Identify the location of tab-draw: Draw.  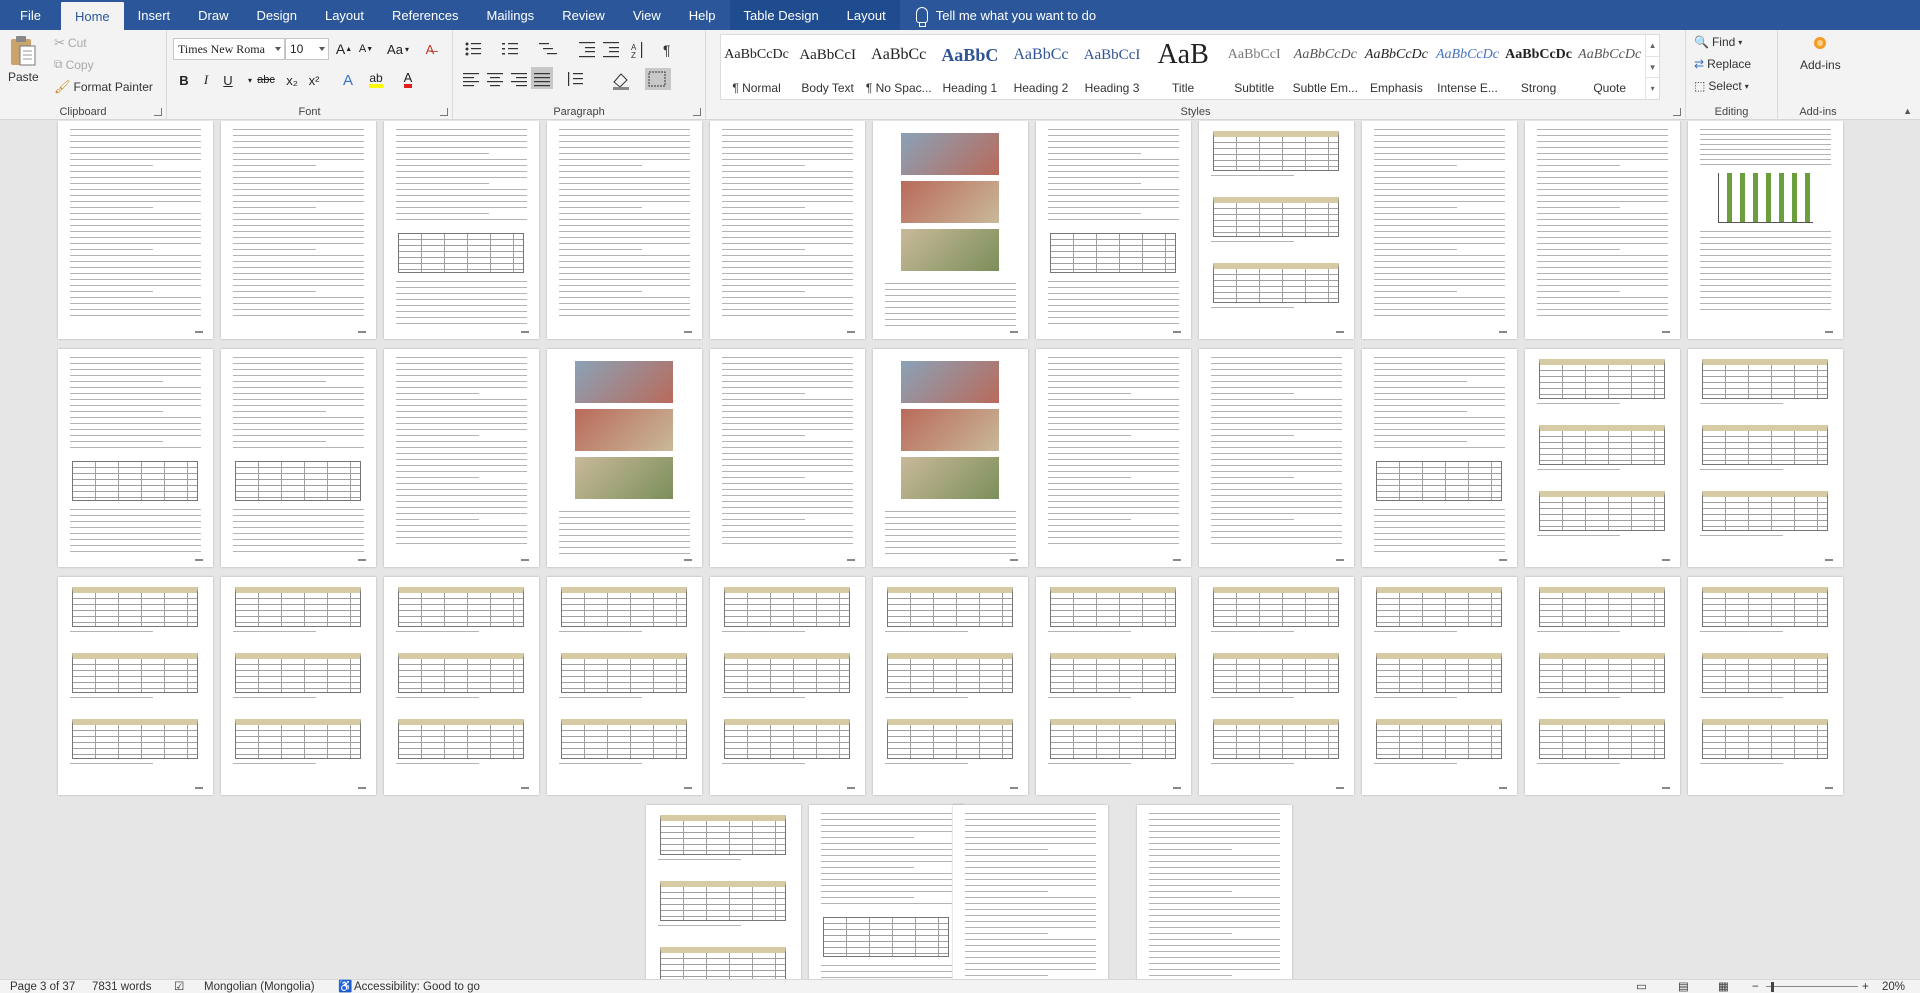
(213, 15).